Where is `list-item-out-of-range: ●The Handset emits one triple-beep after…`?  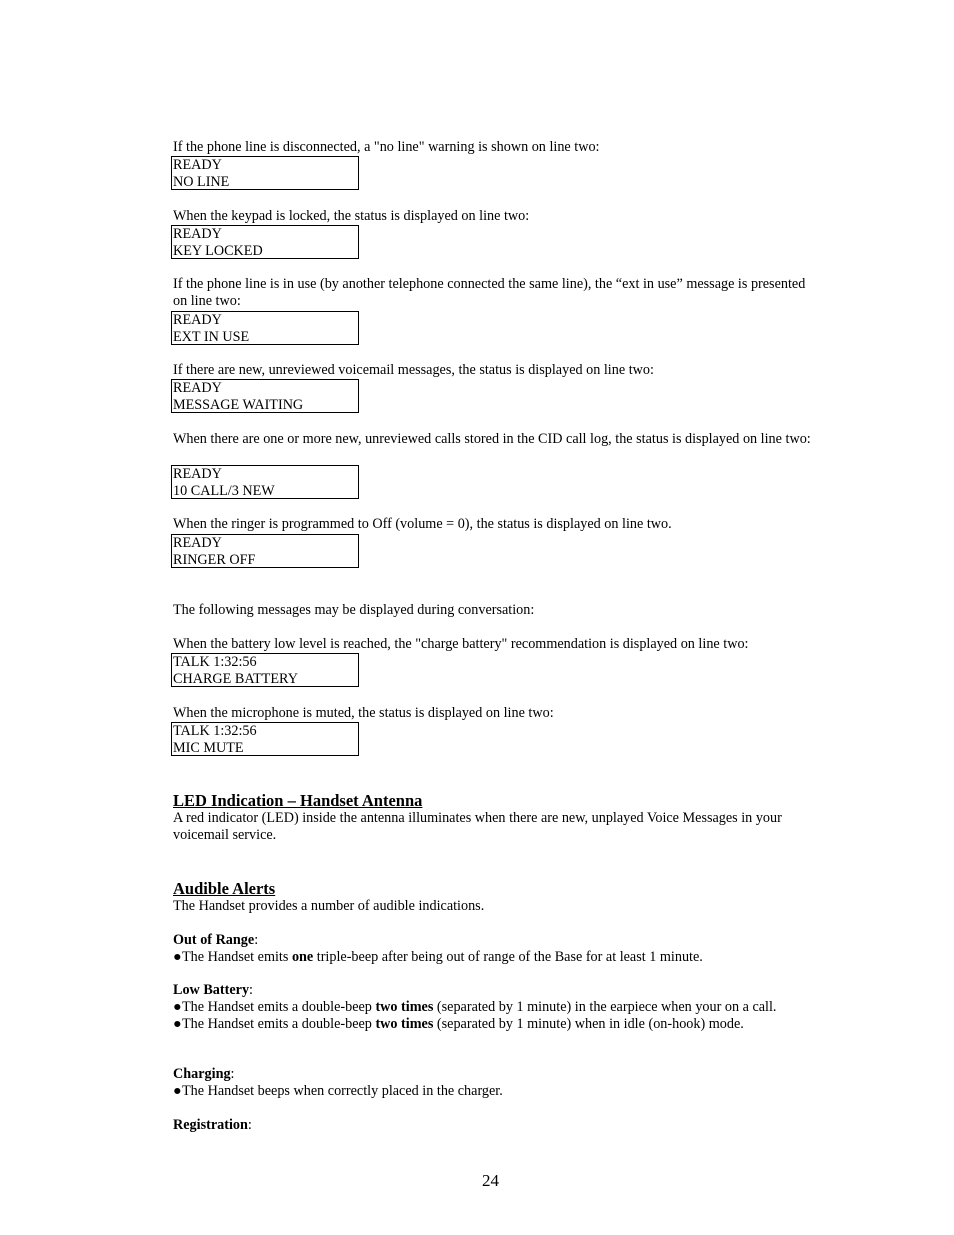 list-item-out-of-range: ●The Handset emits one triple-beep after… is located at coordinates (493, 957).